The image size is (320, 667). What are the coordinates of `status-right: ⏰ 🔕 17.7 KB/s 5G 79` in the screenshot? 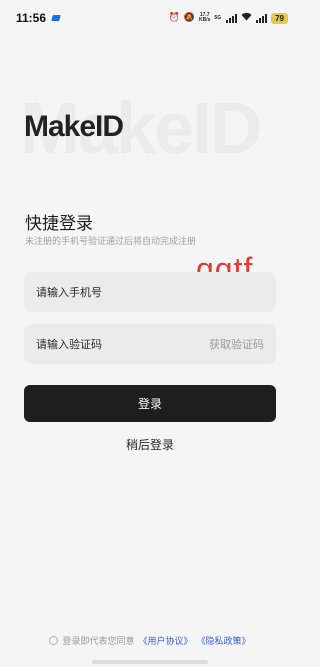 It's located at (228, 18).